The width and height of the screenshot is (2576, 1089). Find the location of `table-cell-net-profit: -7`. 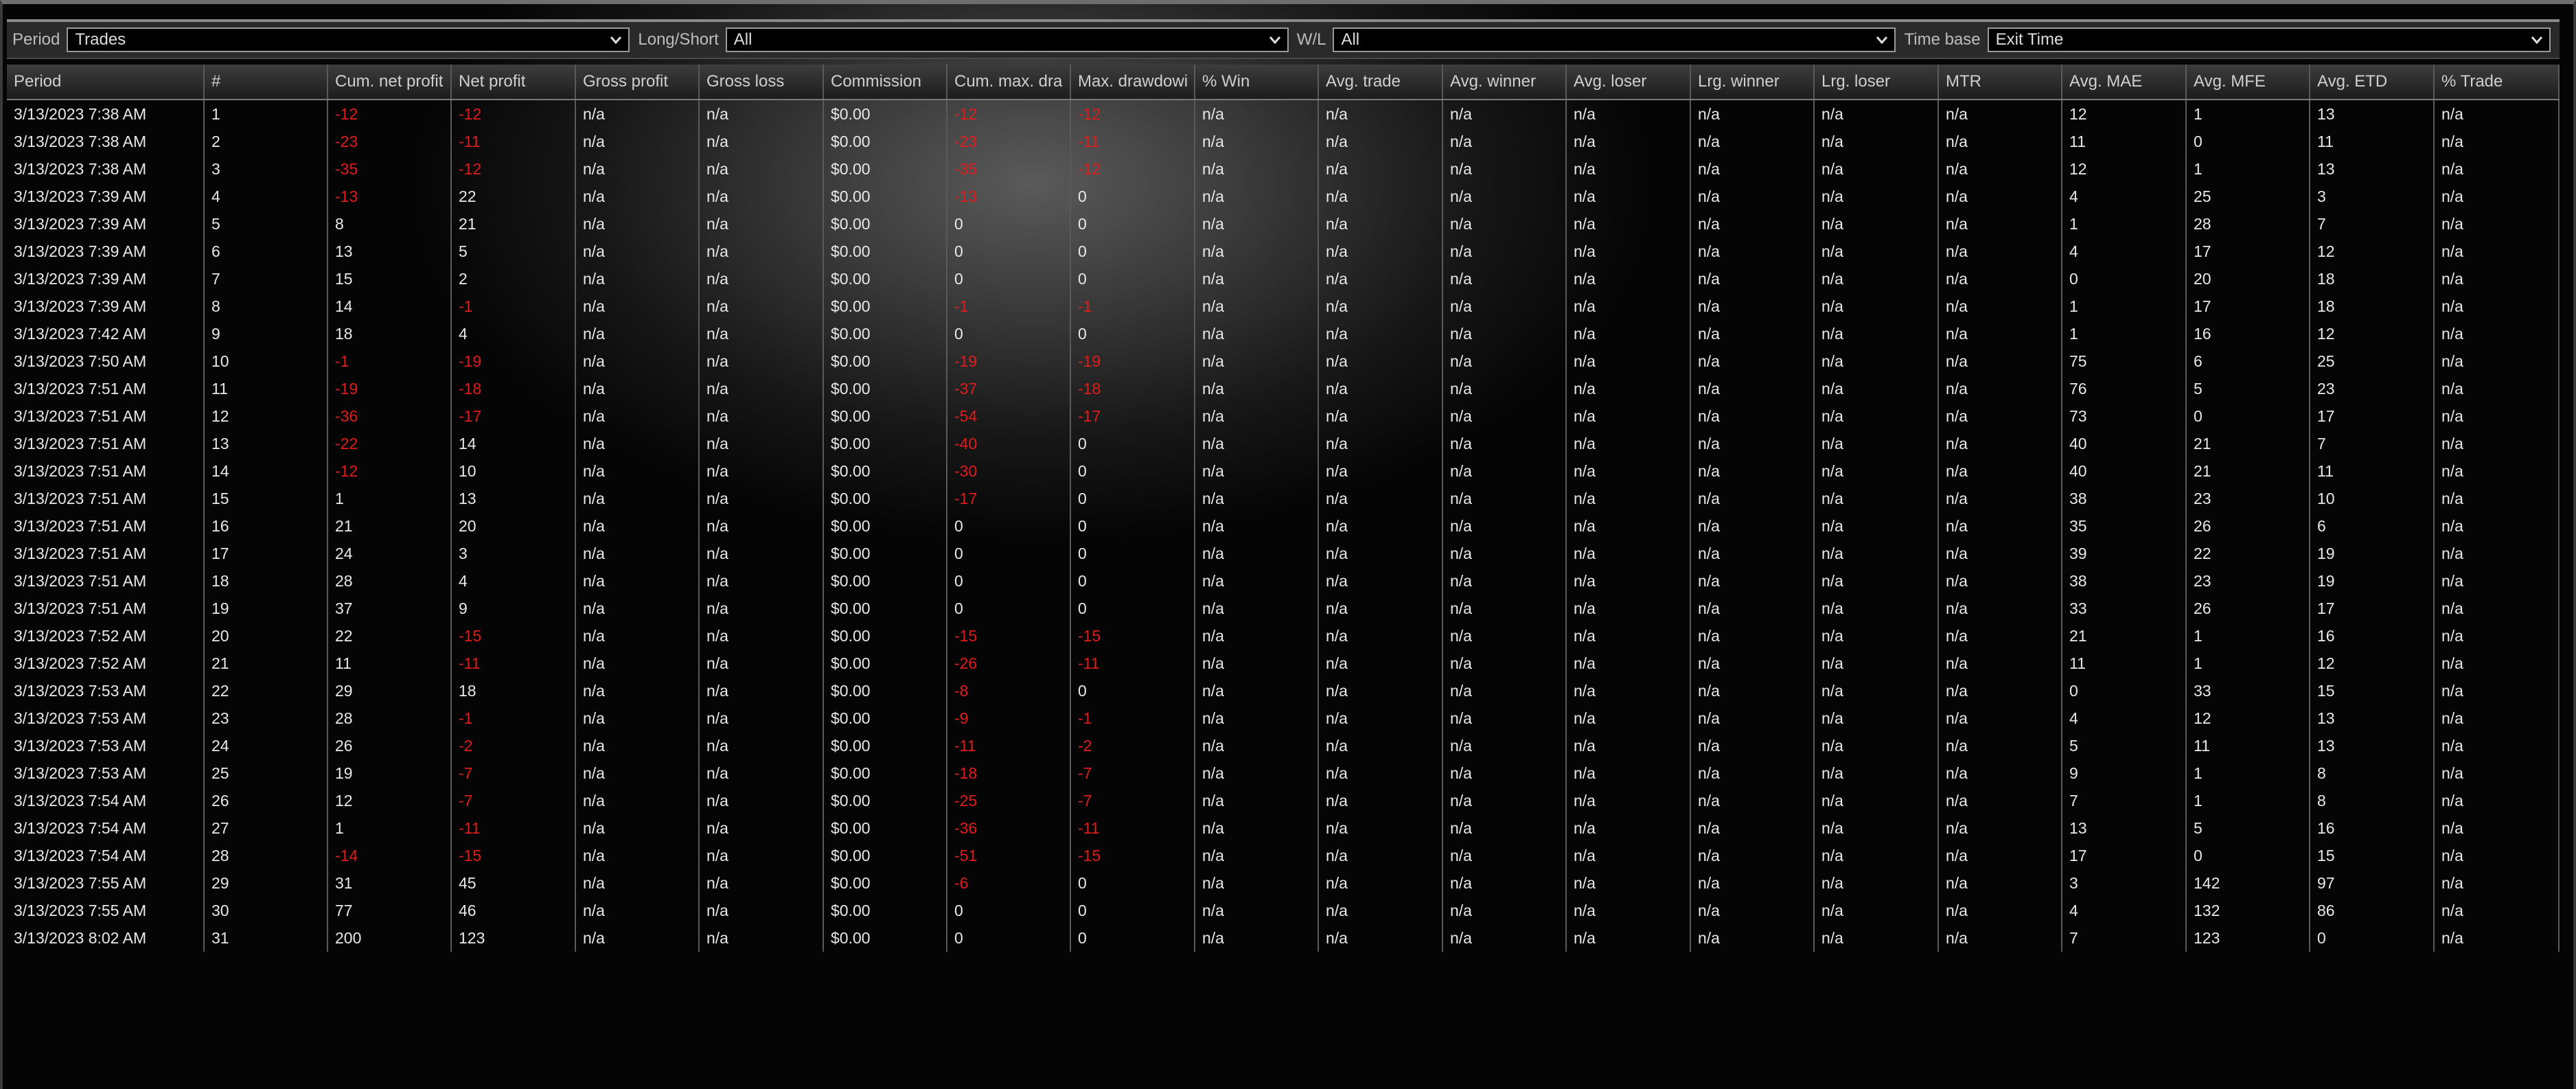

table-cell-net-profit: -7 is located at coordinates (514, 773).